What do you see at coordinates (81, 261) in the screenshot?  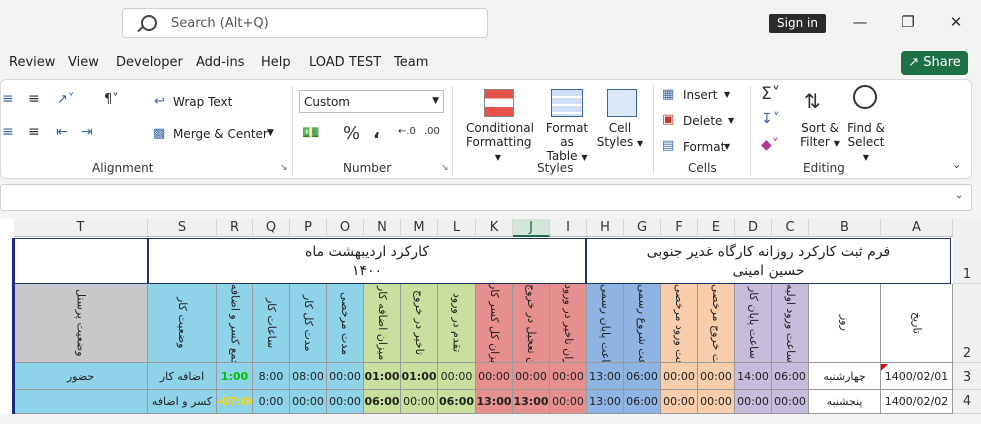 I see `blank-title-cell` at bounding box center [81, 261].